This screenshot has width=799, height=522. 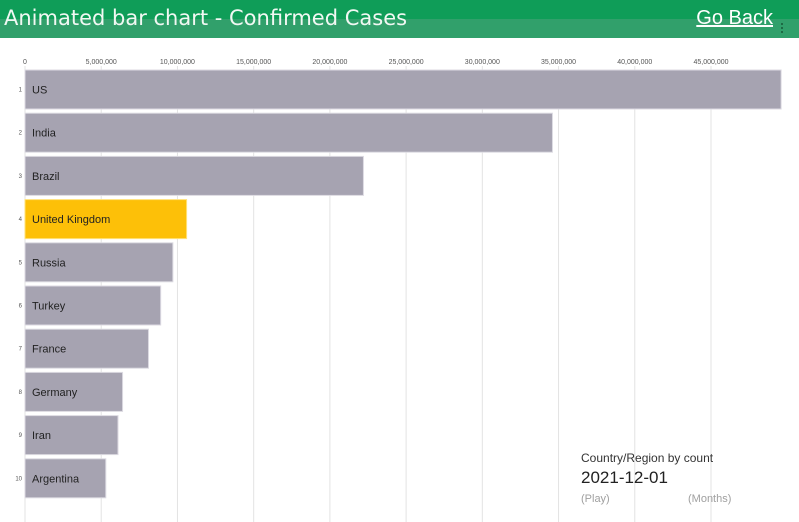 I want to click on bar-label: US, so click(x=39, y=91).